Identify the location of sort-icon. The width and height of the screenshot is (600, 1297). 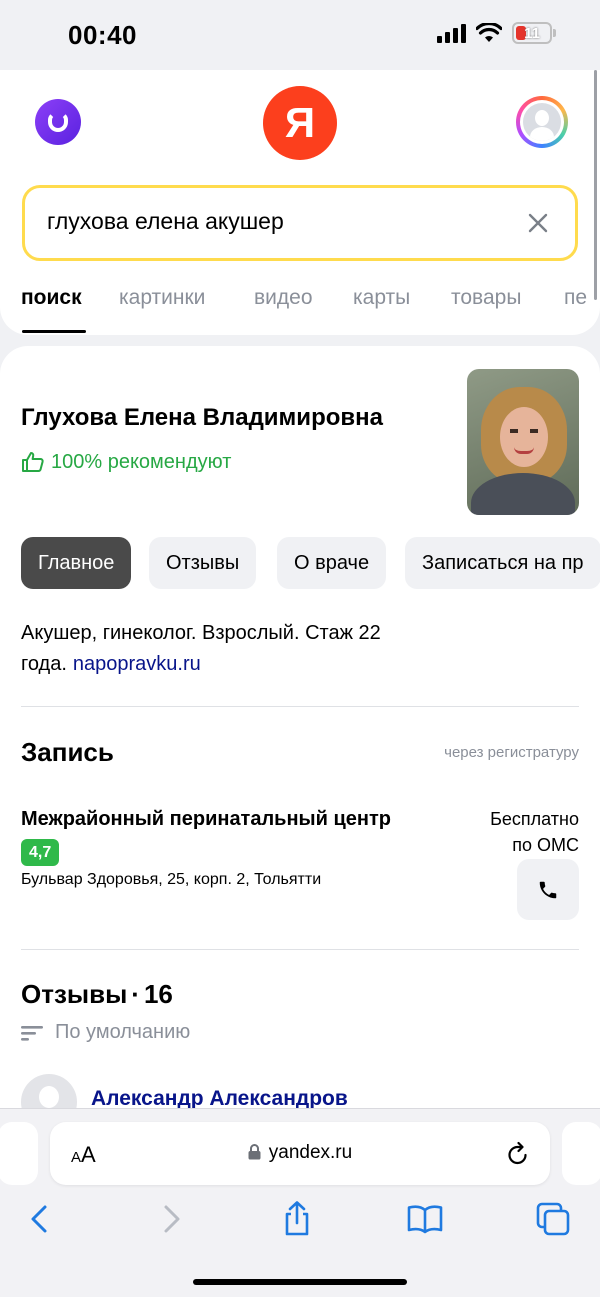
(32, 1033).